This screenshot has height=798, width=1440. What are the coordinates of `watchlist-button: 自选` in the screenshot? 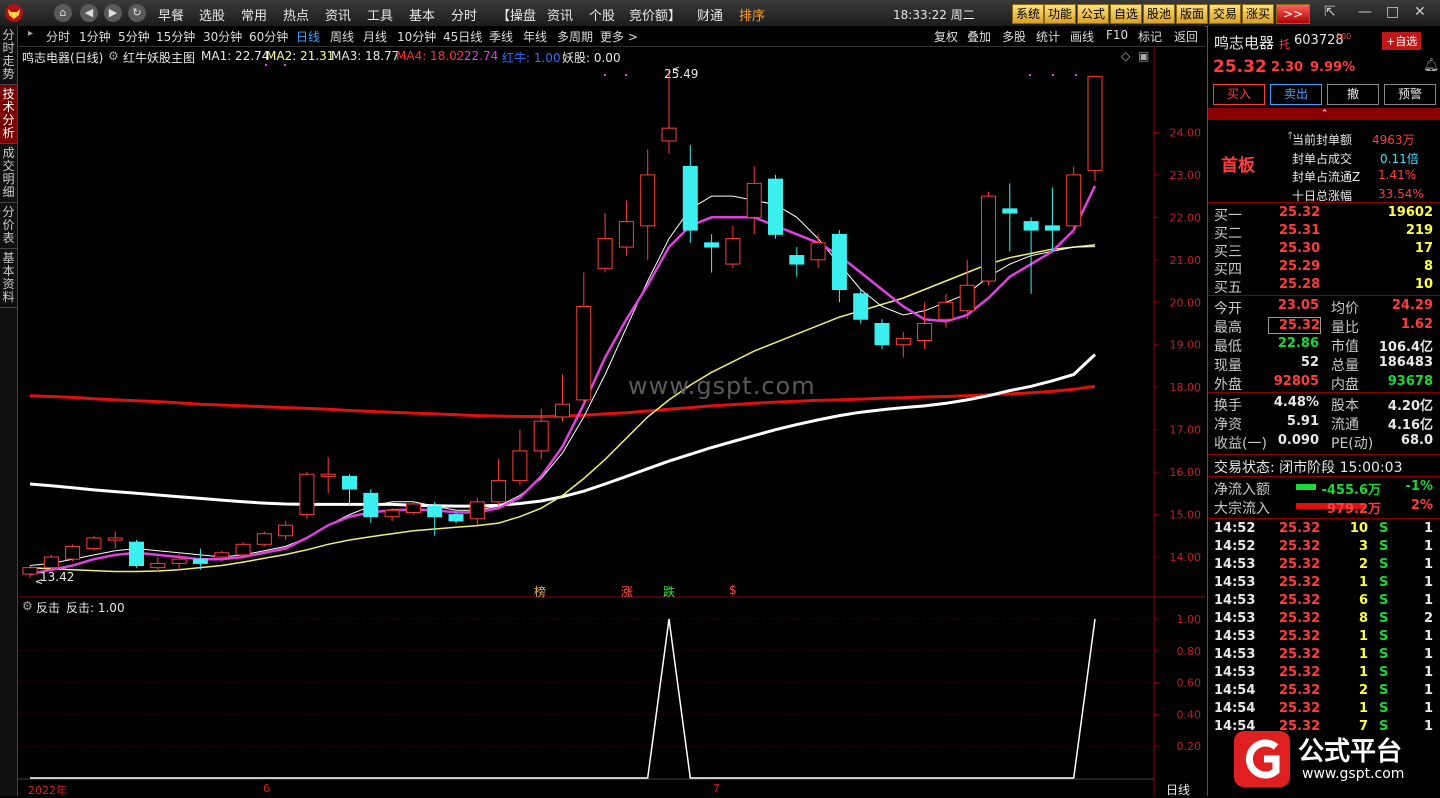 It's located at (1126, 14).